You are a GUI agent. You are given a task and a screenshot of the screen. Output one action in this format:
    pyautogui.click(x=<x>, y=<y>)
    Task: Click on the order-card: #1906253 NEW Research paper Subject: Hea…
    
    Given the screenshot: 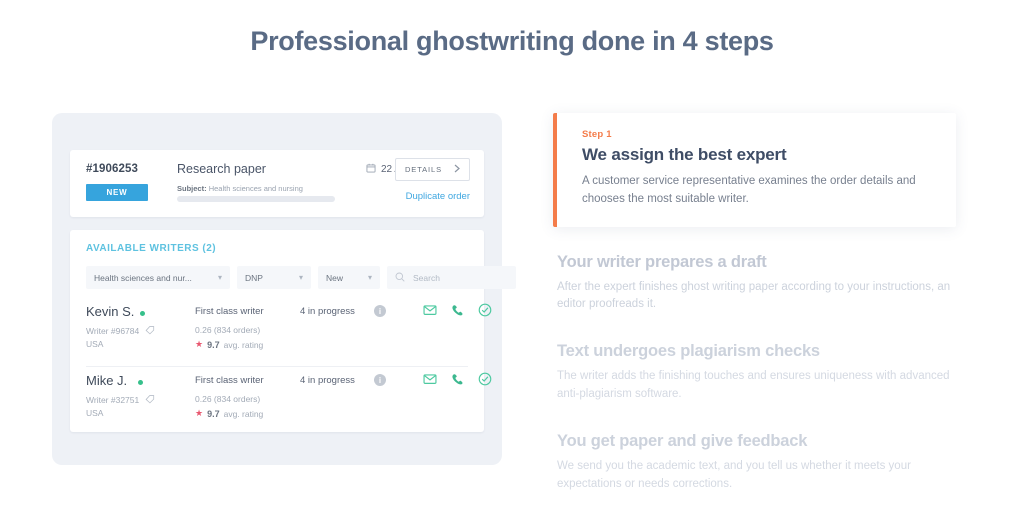 What is the action you would take?
    pyautogui.click(x=277, y=183)
    